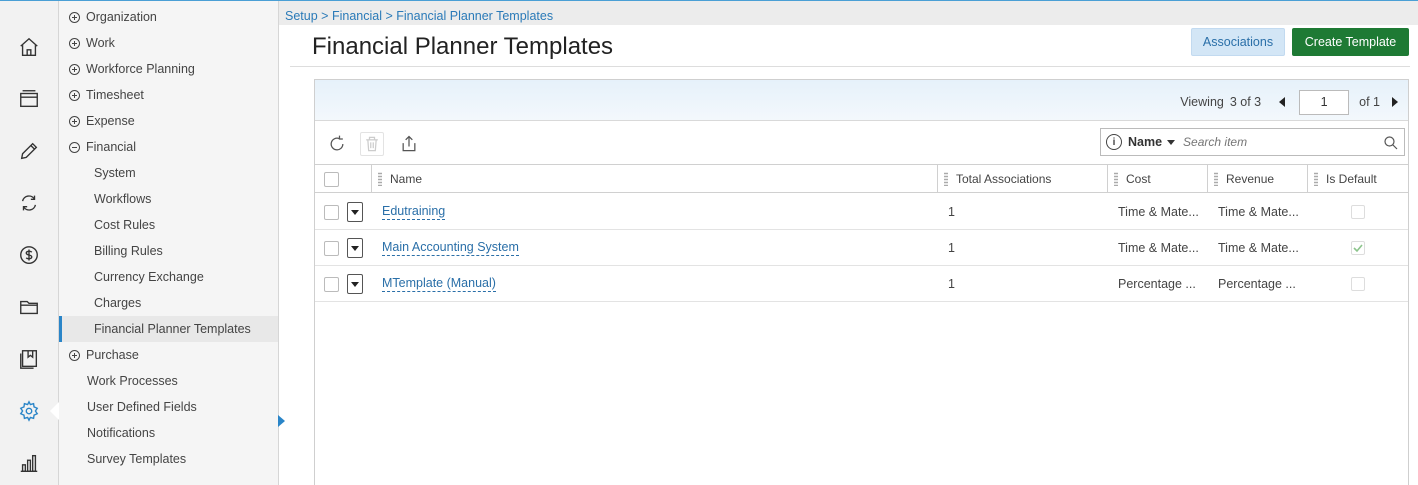 This screenshot has width=1418, height=485. Describe the element at coordinates (301, 16) in the screenshot. I see `breadcrumb-setup: Setup` at that location.